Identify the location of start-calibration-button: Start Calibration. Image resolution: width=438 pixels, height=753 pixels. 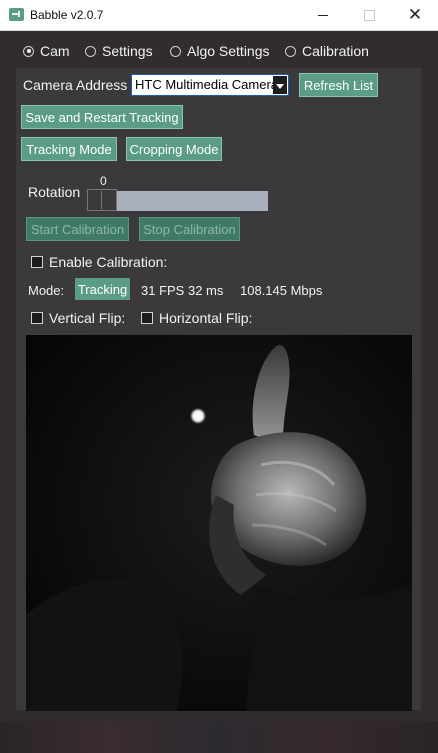
(77, 229).